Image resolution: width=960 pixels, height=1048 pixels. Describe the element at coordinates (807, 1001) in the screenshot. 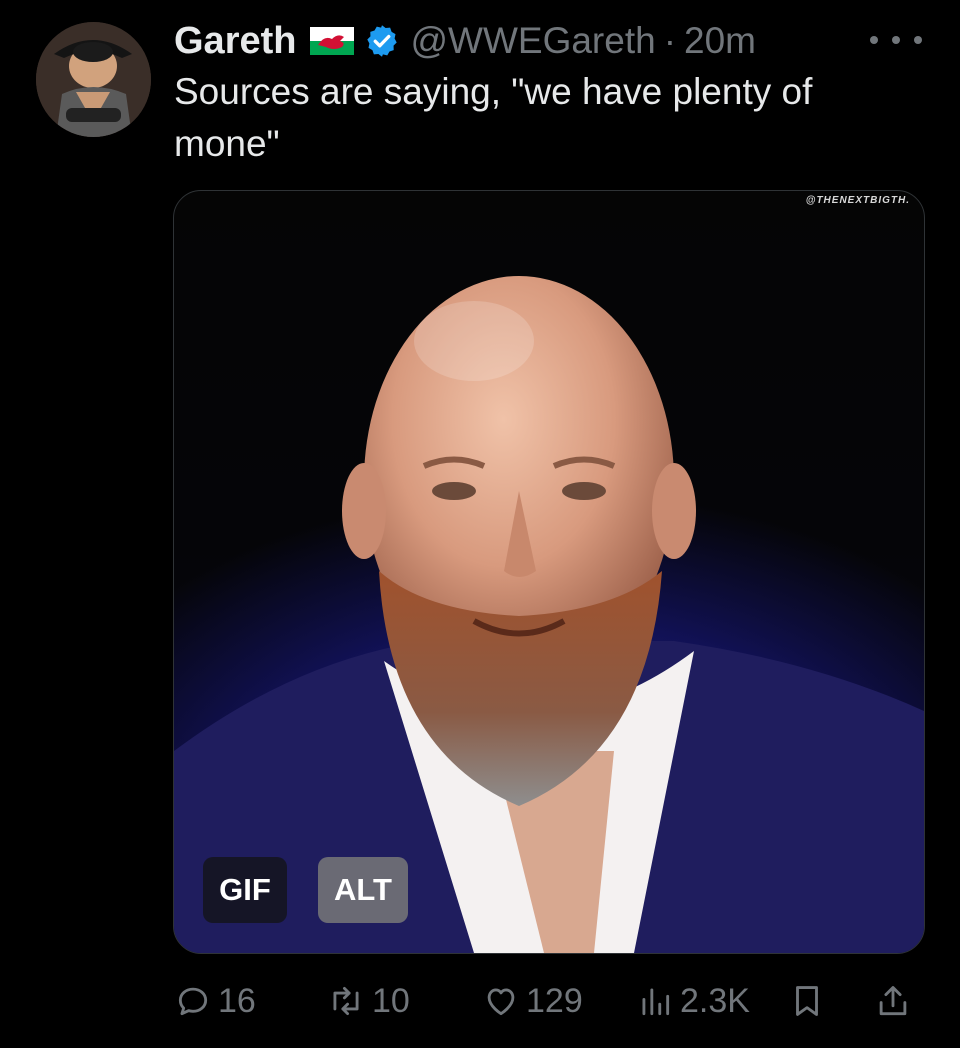

I see `bookmark-icon` at that location.